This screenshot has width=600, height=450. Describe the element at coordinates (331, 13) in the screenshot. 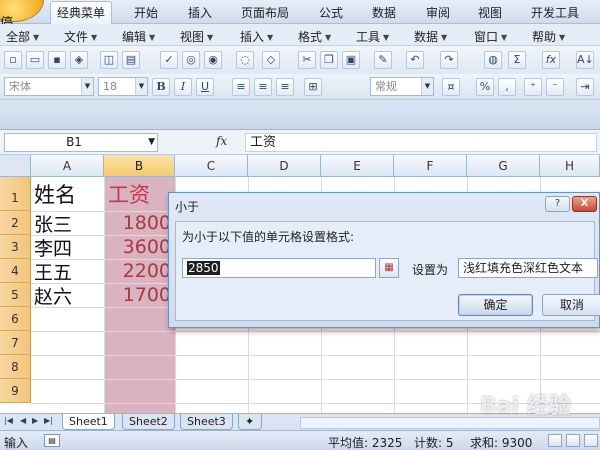

I see `tab-formulas: 公式` at that location.